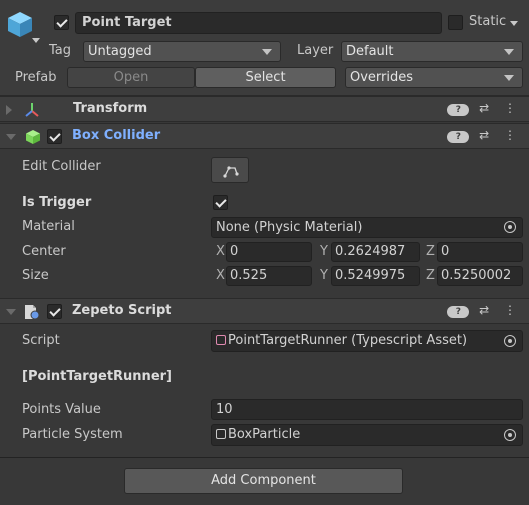 Image resolution: width=529 pixels, height=505 pixels. I want to click on box-collider-header-icons: ? ⇄ ⋮, so click(484, 135).